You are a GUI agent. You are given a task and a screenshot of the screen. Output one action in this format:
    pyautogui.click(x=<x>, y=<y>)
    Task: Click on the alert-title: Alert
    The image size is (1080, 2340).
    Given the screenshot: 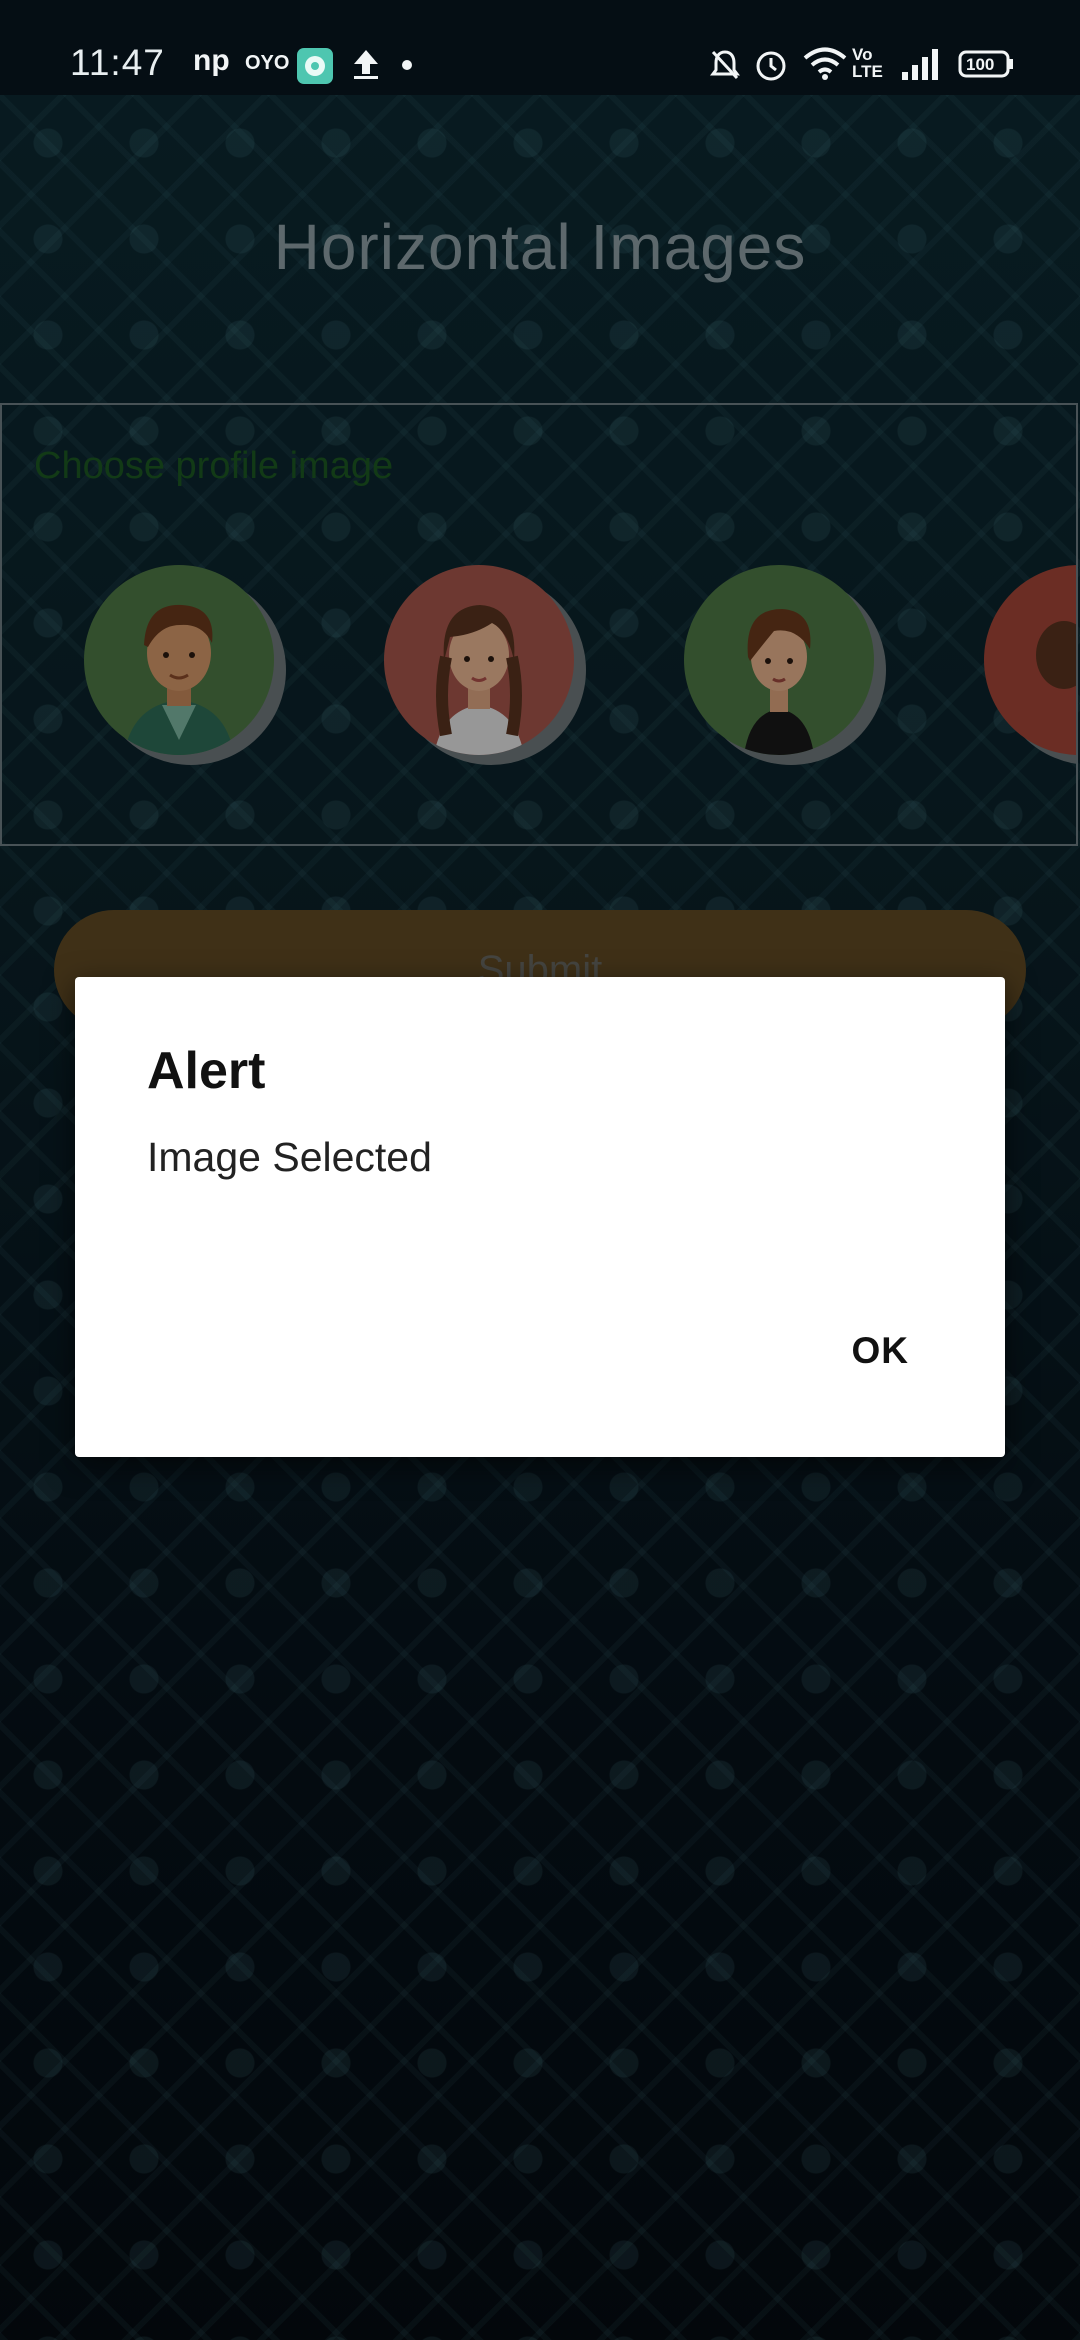 What is the action you would take?
    pyautogui.click(x=206, y=1071)
    